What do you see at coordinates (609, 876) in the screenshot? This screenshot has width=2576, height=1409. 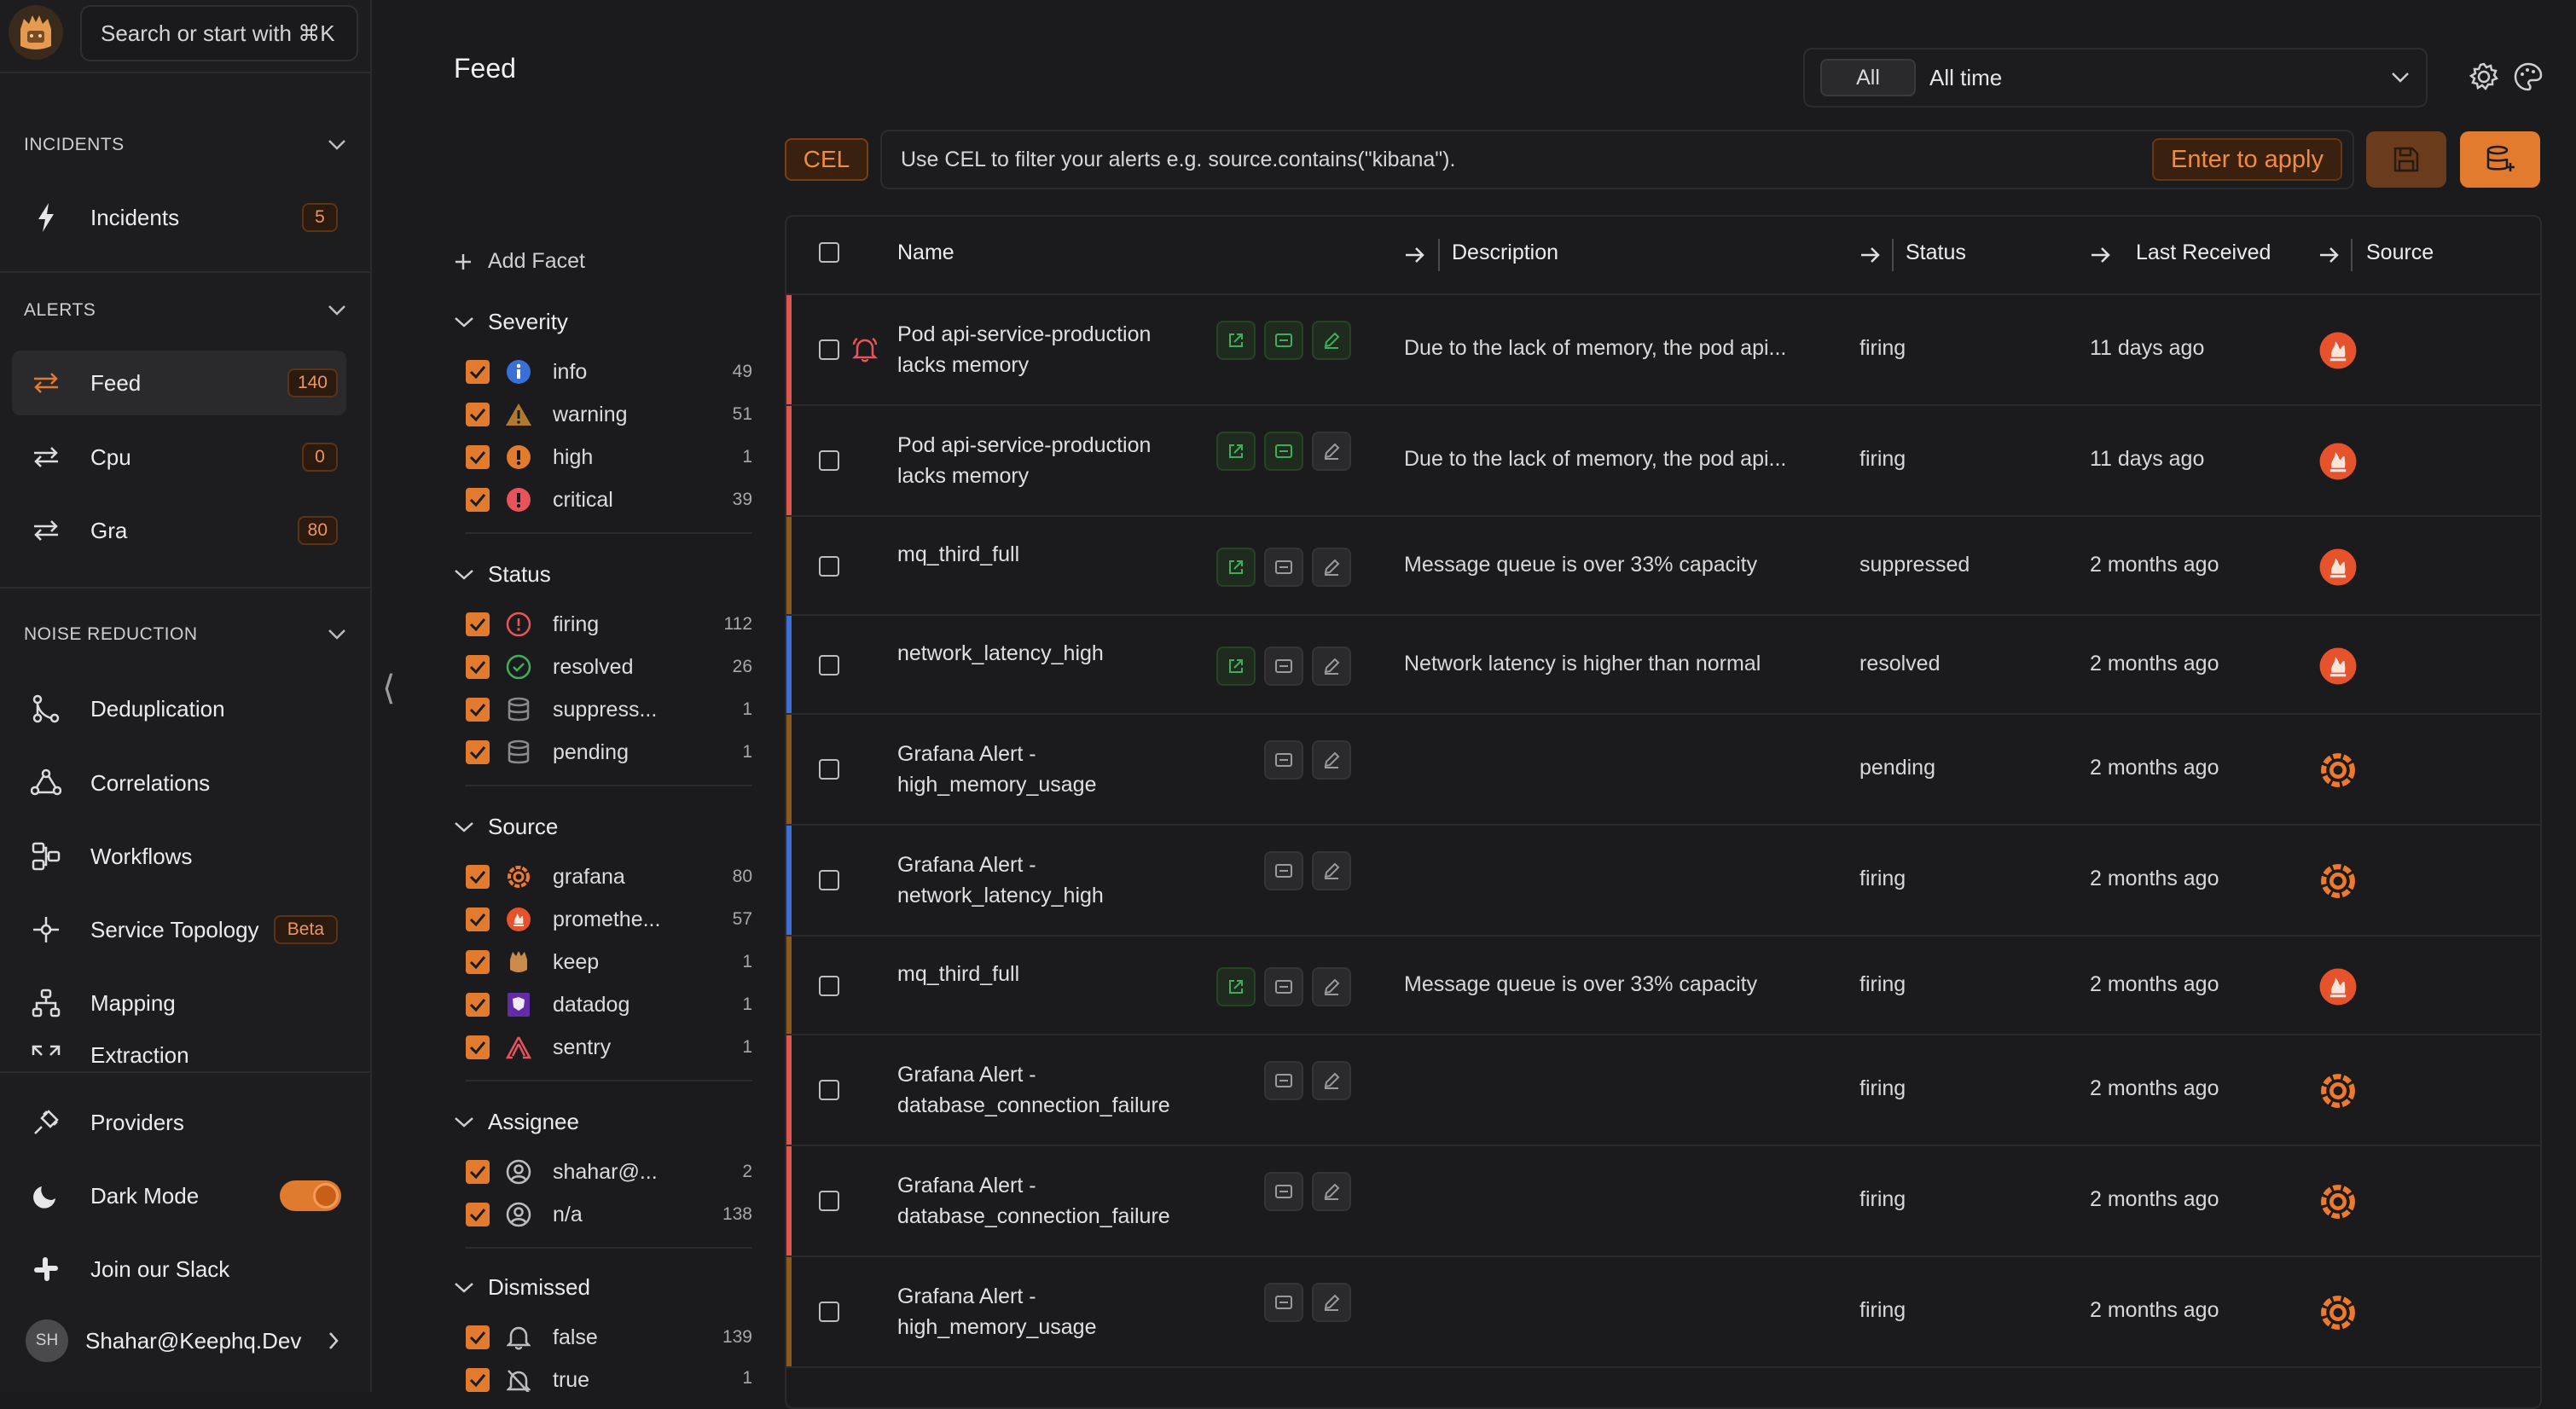 I see `facet-option-grafana: grafana 80` at bounding box center [609, 876].